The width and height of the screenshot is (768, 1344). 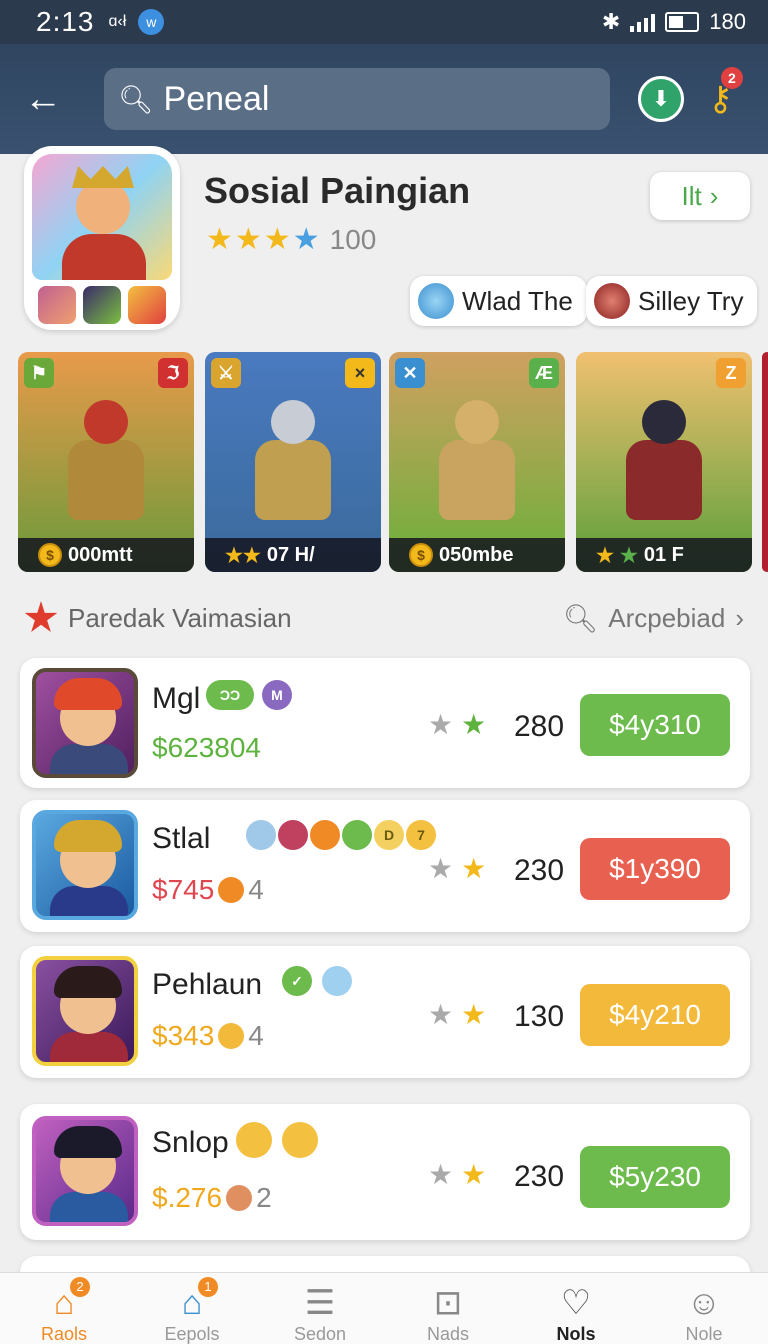 What do you see at coordinates (106, 462) in the screenshot?
I see `hero-card-1: ℑ ⚑ $000mtt` at bounding box center [106, 462].